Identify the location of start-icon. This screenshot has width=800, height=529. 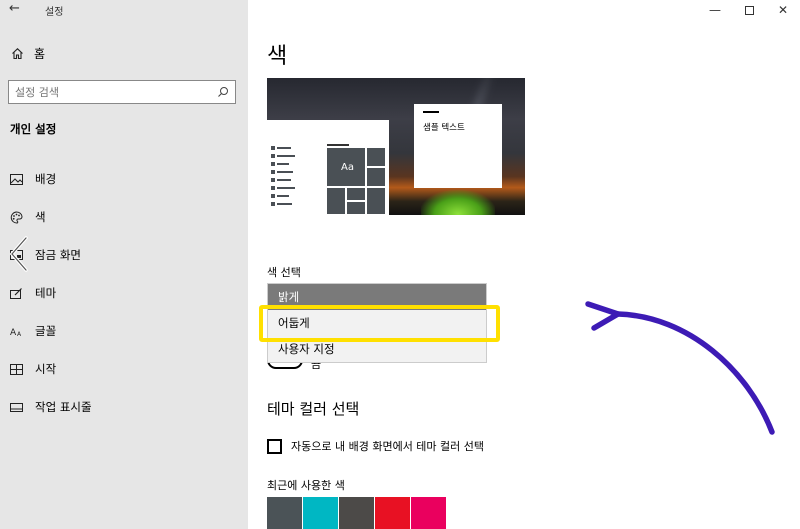
(16, 369).